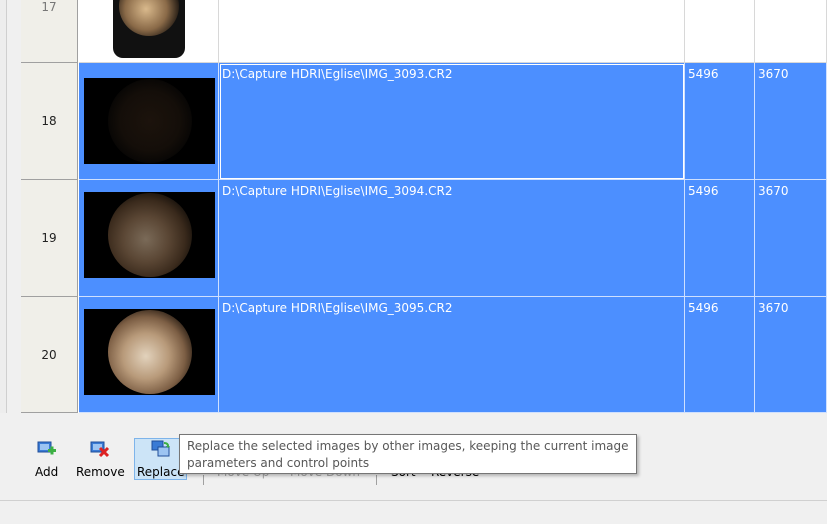  What do you see at coordinates (49, 355) in the screenshot?
I see `row-number: 20` at bounding box center [49, 355].